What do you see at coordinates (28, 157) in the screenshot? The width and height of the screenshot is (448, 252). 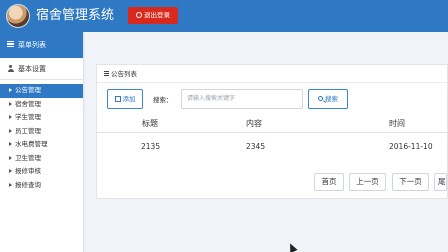 I see `sidebar-item-label: 卫生管理` at bounding box center [28, 157].